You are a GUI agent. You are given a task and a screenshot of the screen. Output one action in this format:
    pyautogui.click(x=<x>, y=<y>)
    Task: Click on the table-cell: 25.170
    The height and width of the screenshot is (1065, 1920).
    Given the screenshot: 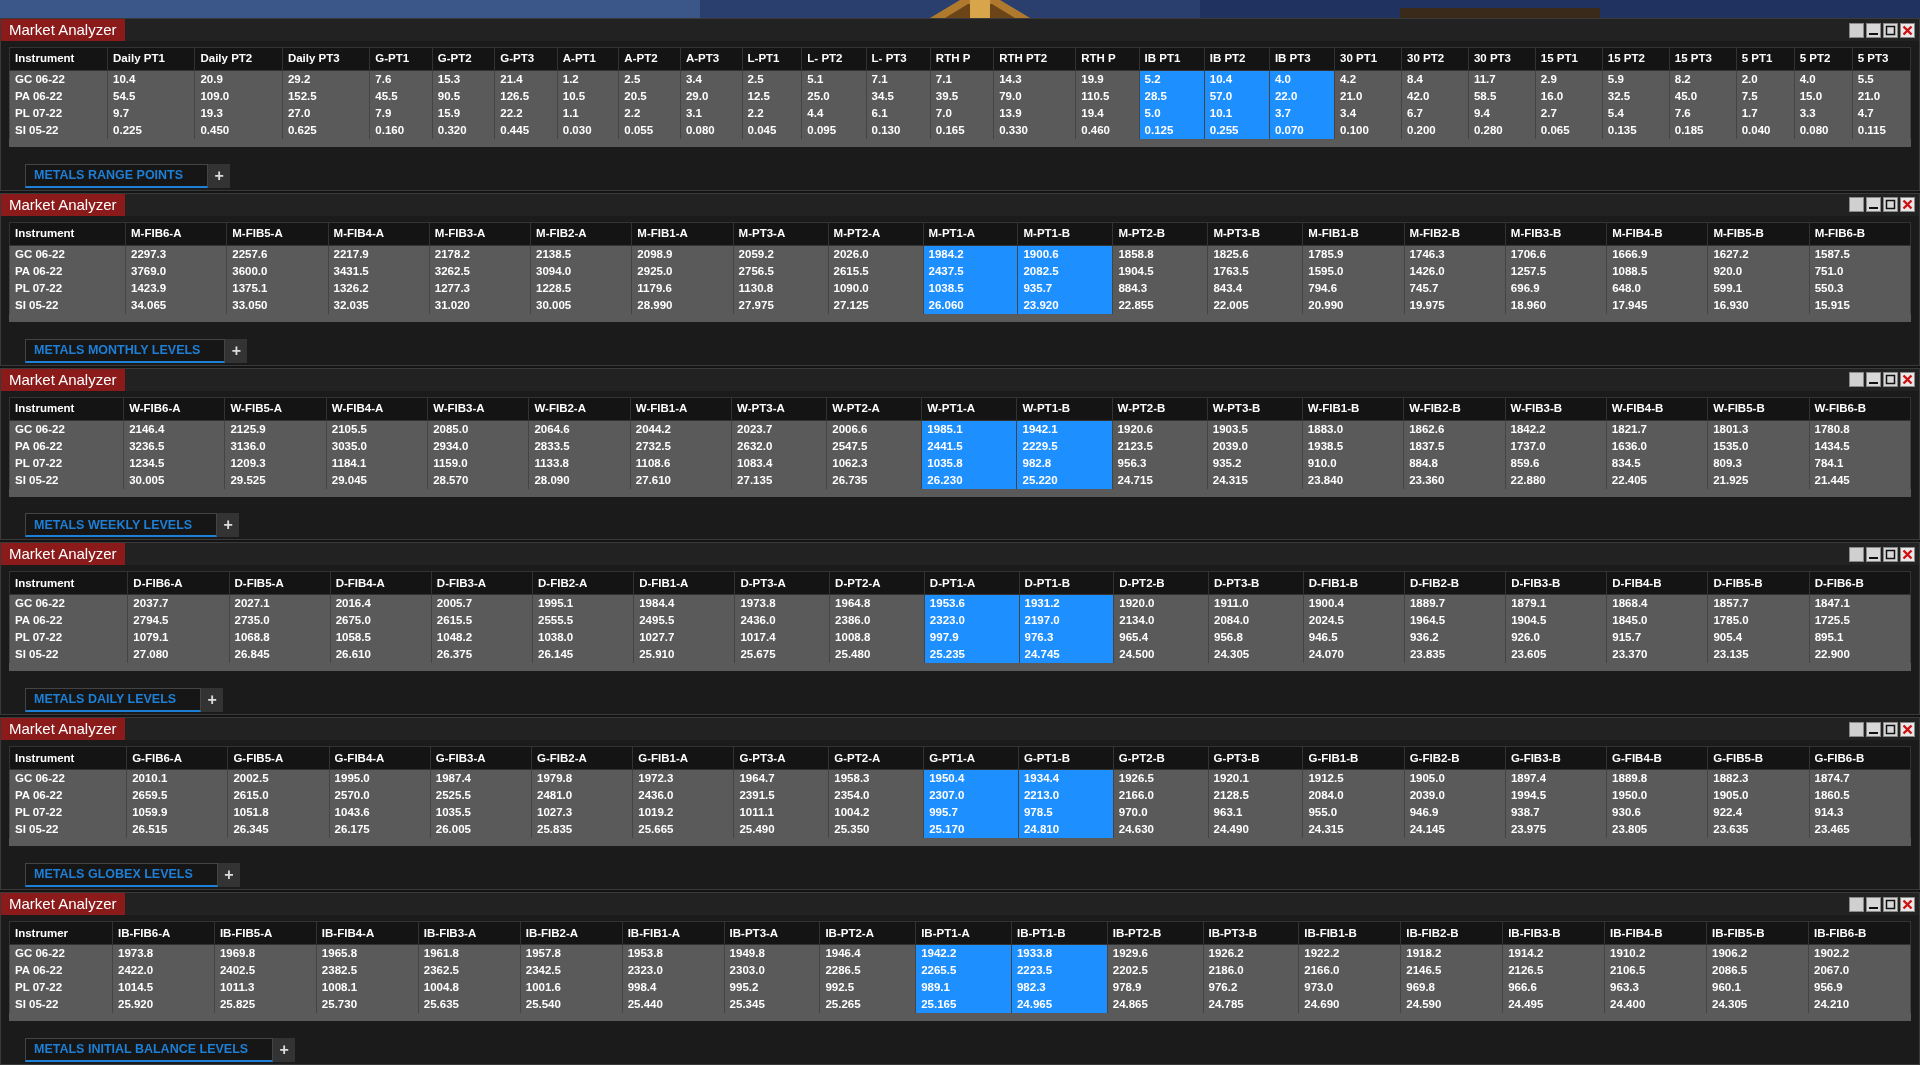 What is the action you would take?
    pyautogui.click(x=971, y=830)
    